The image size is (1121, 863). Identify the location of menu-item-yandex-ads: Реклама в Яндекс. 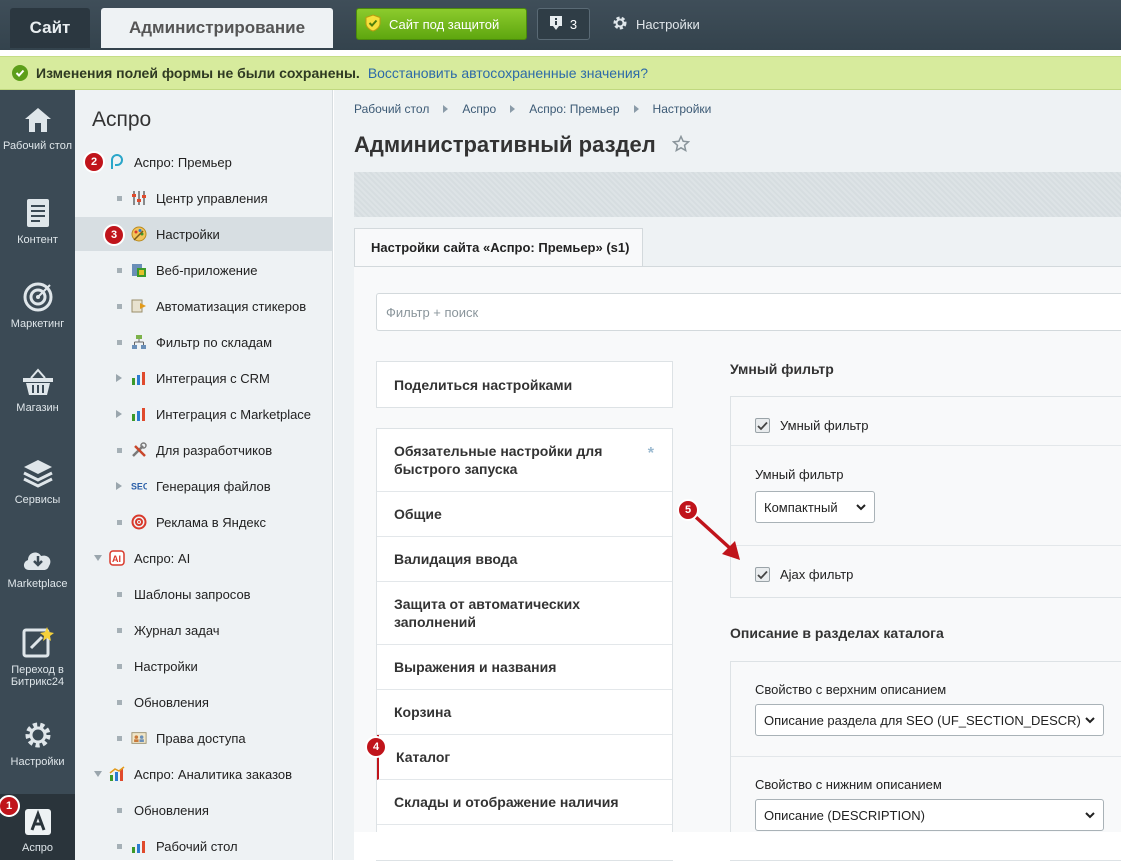
(204, 522).